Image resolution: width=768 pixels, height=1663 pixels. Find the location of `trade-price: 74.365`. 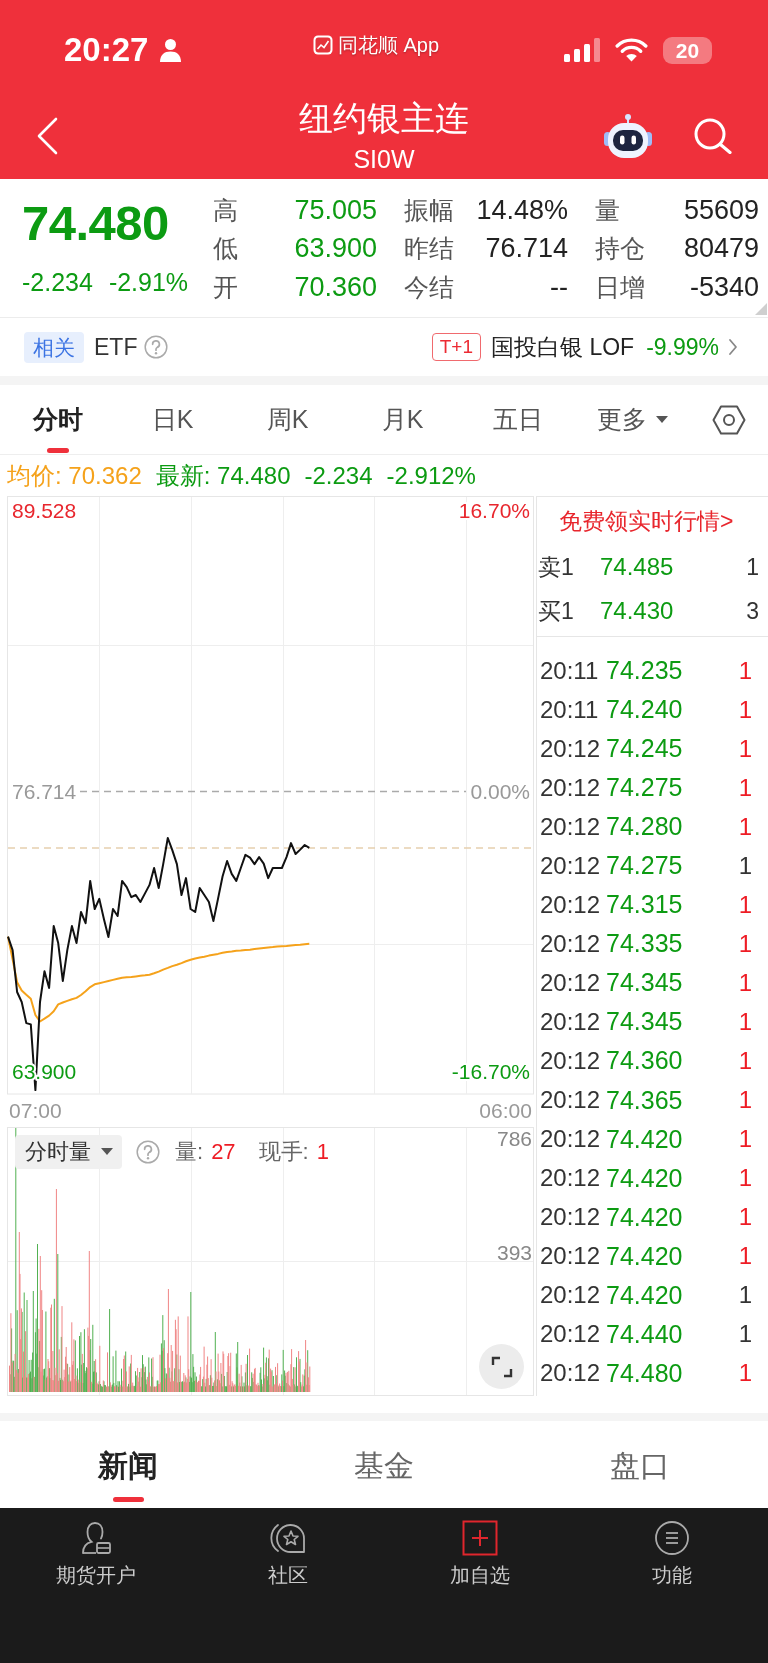

trade-price: 74.365 is located at coordinates (644, 1100).